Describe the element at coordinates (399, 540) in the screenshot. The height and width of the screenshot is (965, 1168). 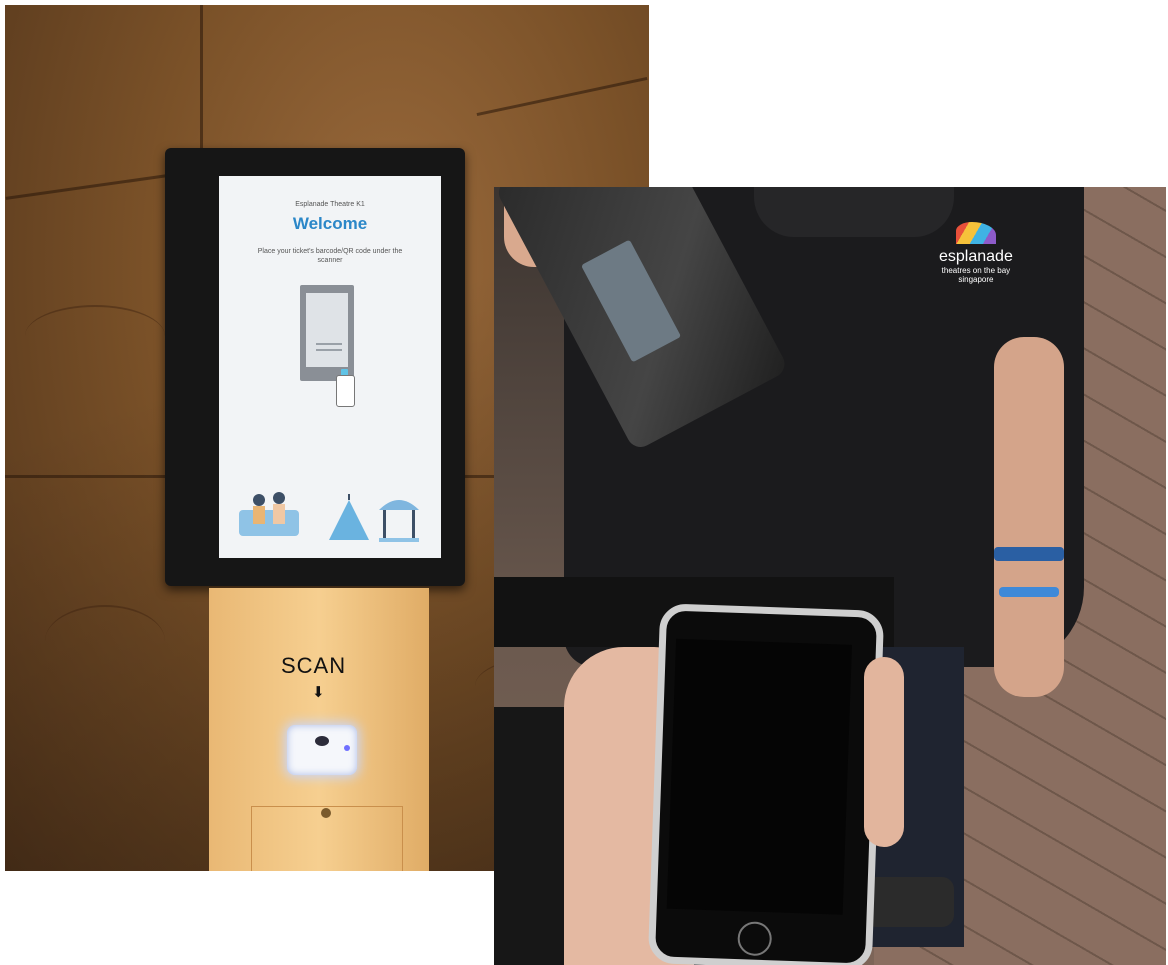
I see `carousel-base-shape` at that location.